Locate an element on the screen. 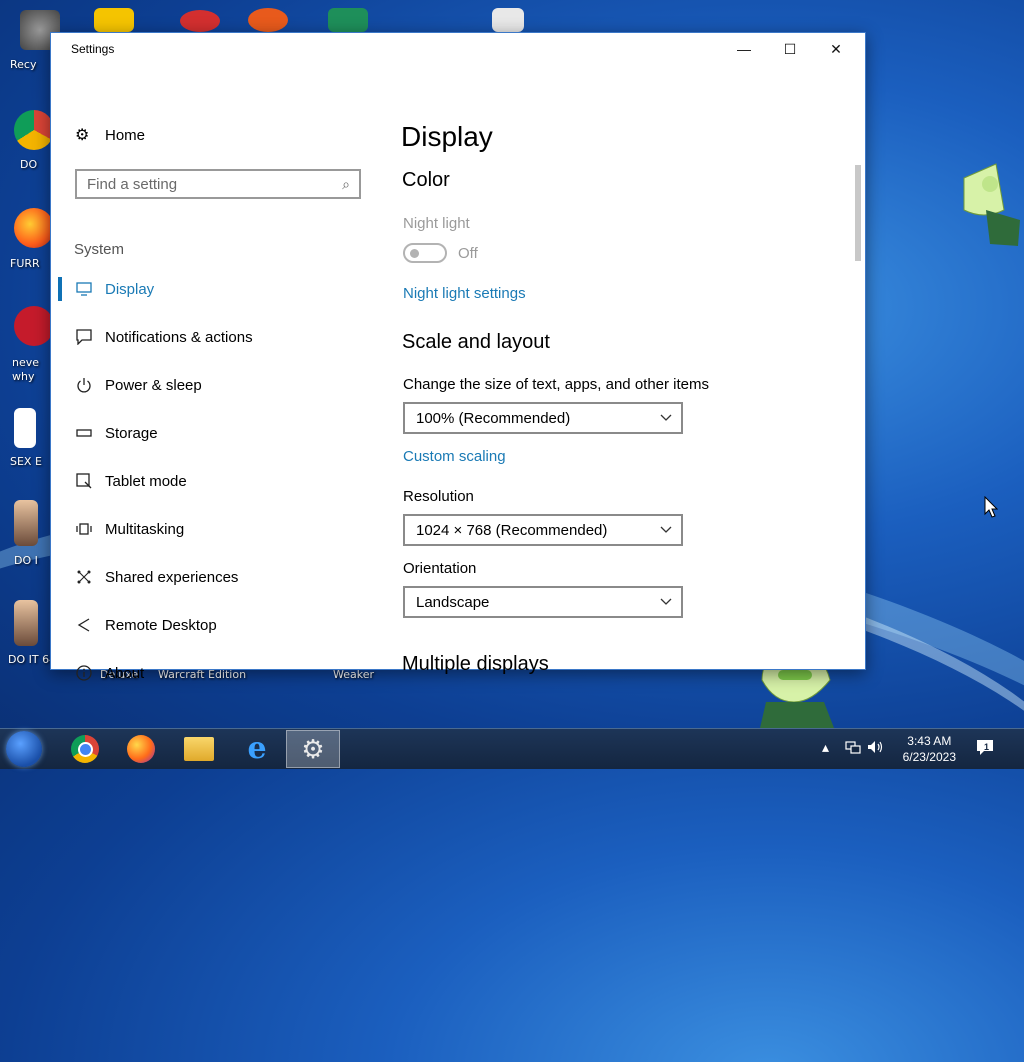 Image resolution: width=1024 pixels, height=1062 pixels. search-box: ⌕ is located at coordinates (218, 184).